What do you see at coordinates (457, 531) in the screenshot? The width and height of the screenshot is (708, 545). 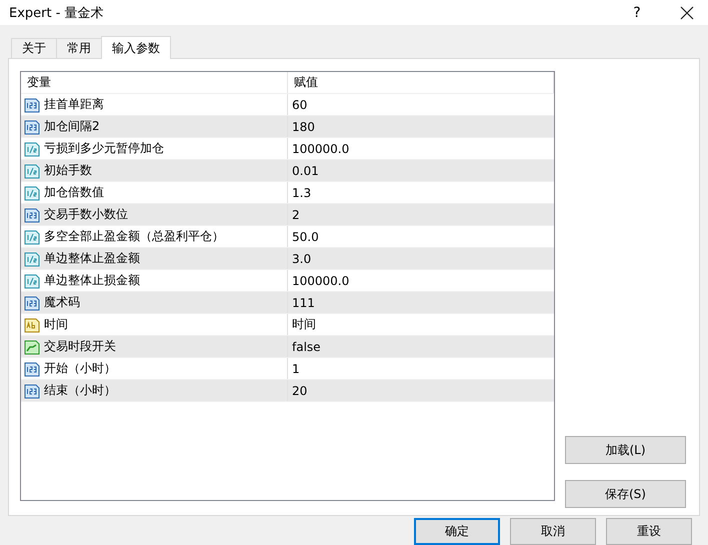 I see `dialog-button: 确定` at bounding box center [457, 531].